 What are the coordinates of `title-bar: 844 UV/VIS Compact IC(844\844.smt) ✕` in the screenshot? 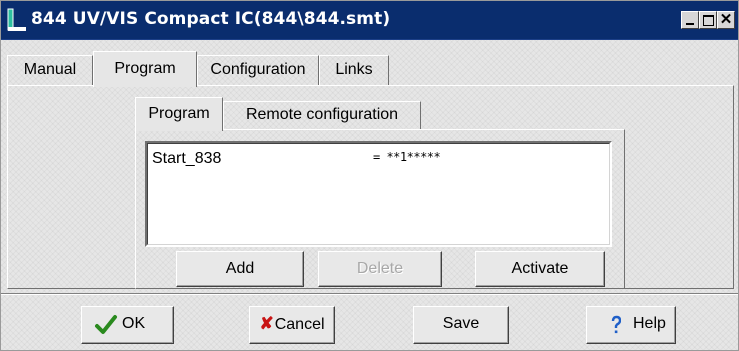 It's located at (369, 20).